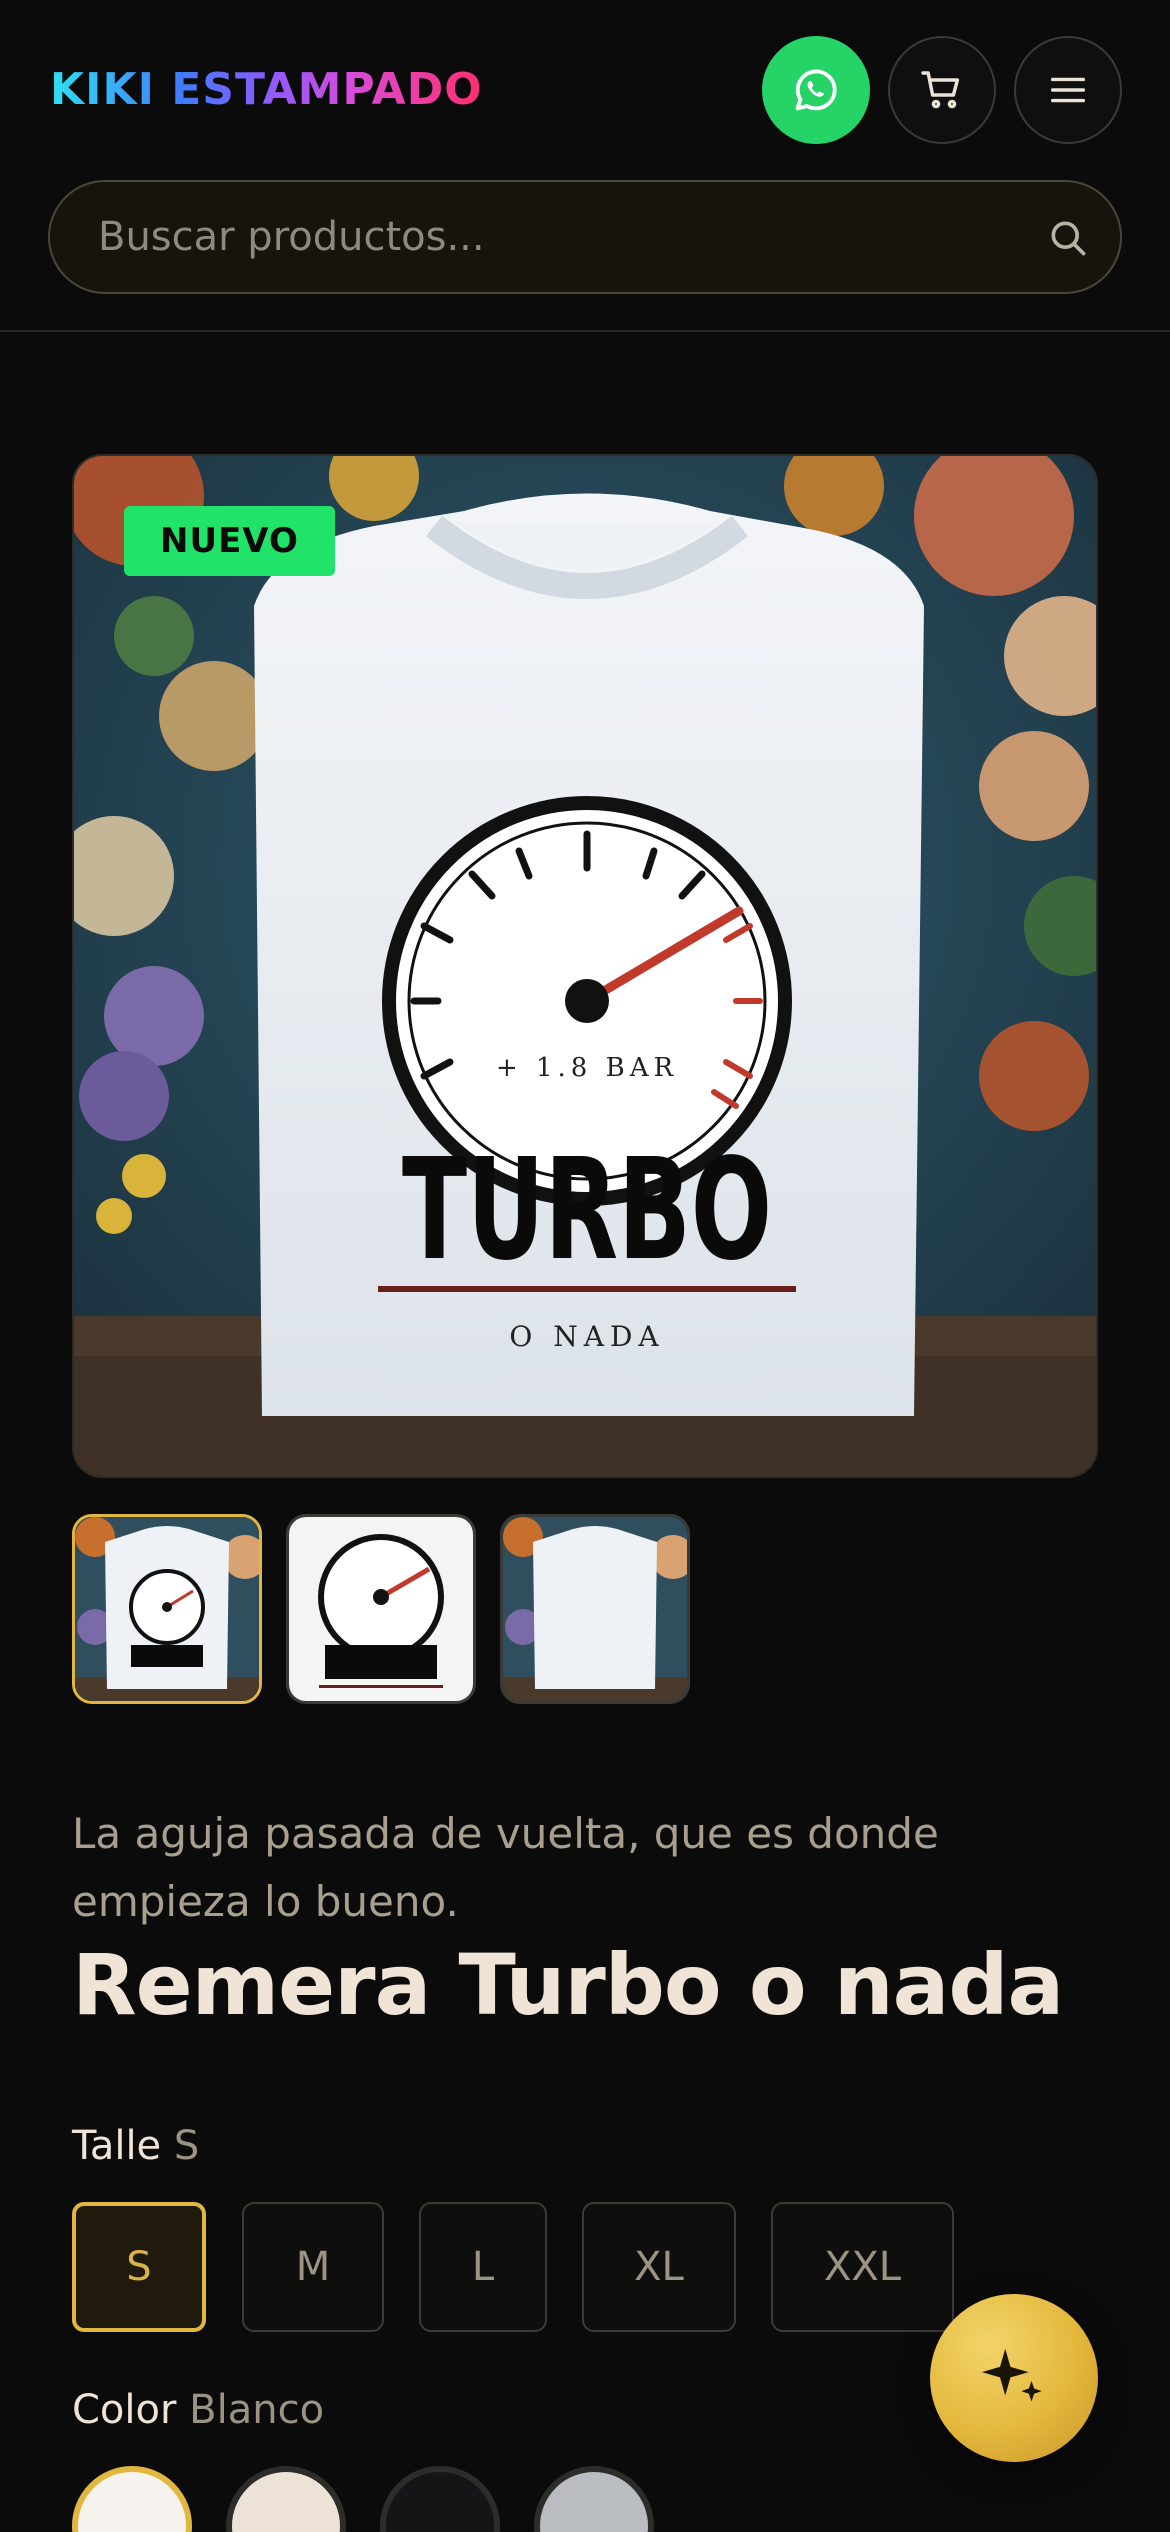  I want to click on cart-icon, so click(940, 90).